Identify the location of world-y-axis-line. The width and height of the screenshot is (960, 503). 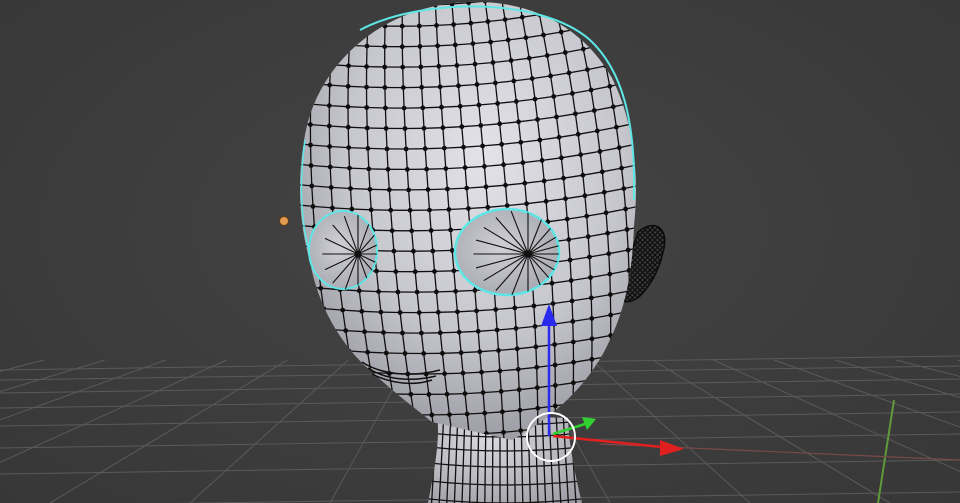
(886, 451).